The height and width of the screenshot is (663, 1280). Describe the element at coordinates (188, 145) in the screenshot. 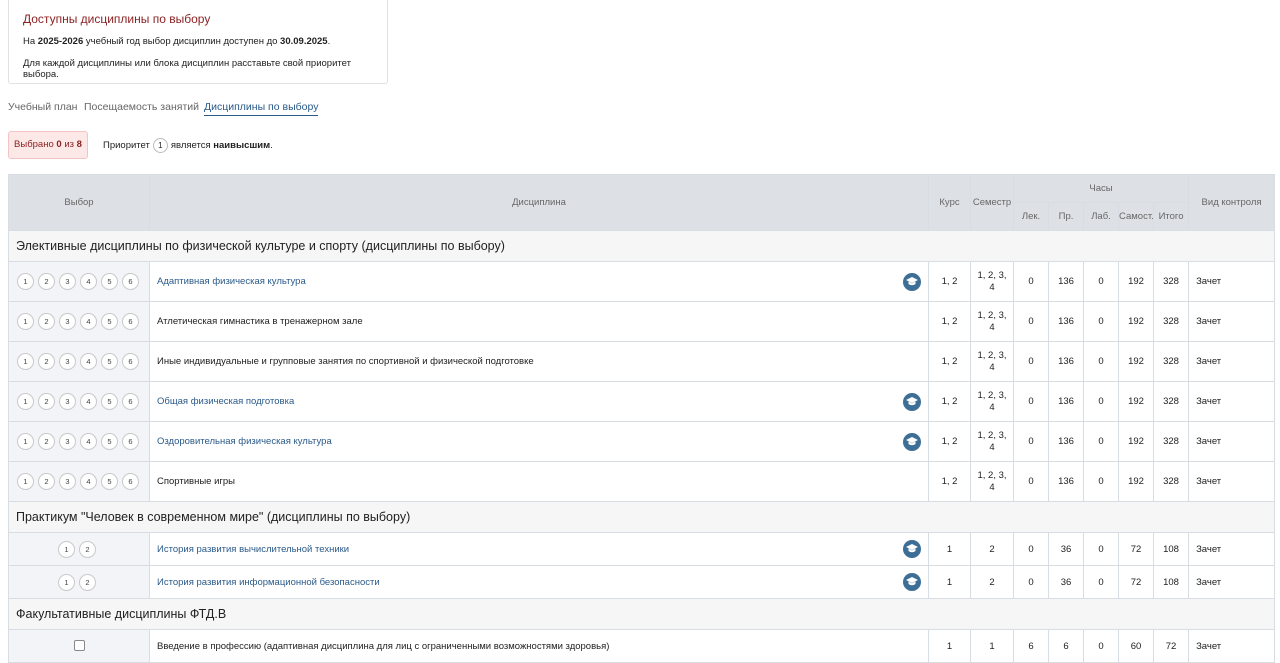

I see `priority-note: Приоритет 1 является наивысшим.` at that location.